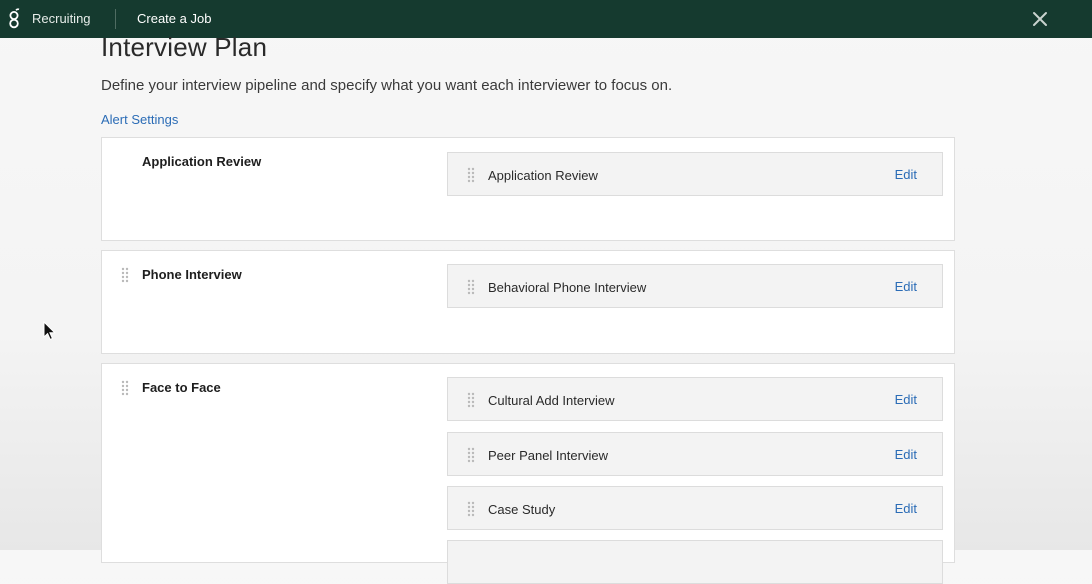 This screenshot has width=1092, height=584. What do you see at coordinates (1040, 19) in the screenshot?
I see `close-icon` at bounding box center [1040, 19].